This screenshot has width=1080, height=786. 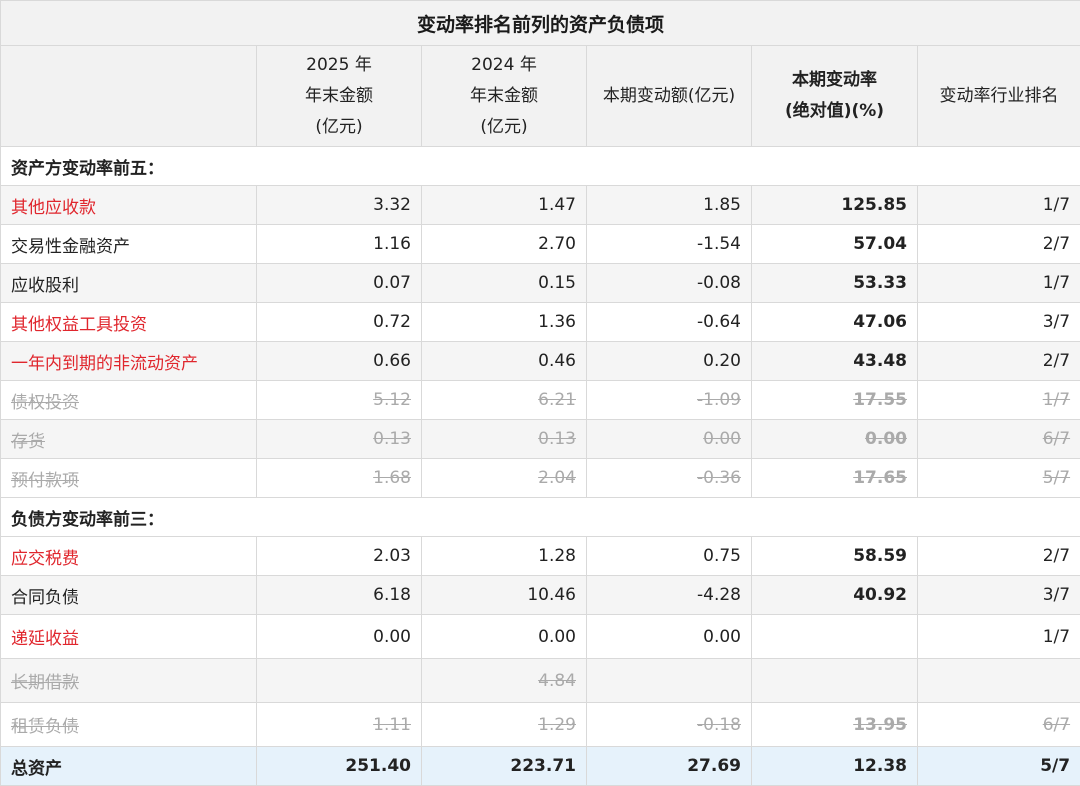 What do you see at coordinates (504, 96) in the screenshot?
I see `header-2024-amount: 2024 年年末金额(亿元)` at bounding box center [504, 96].